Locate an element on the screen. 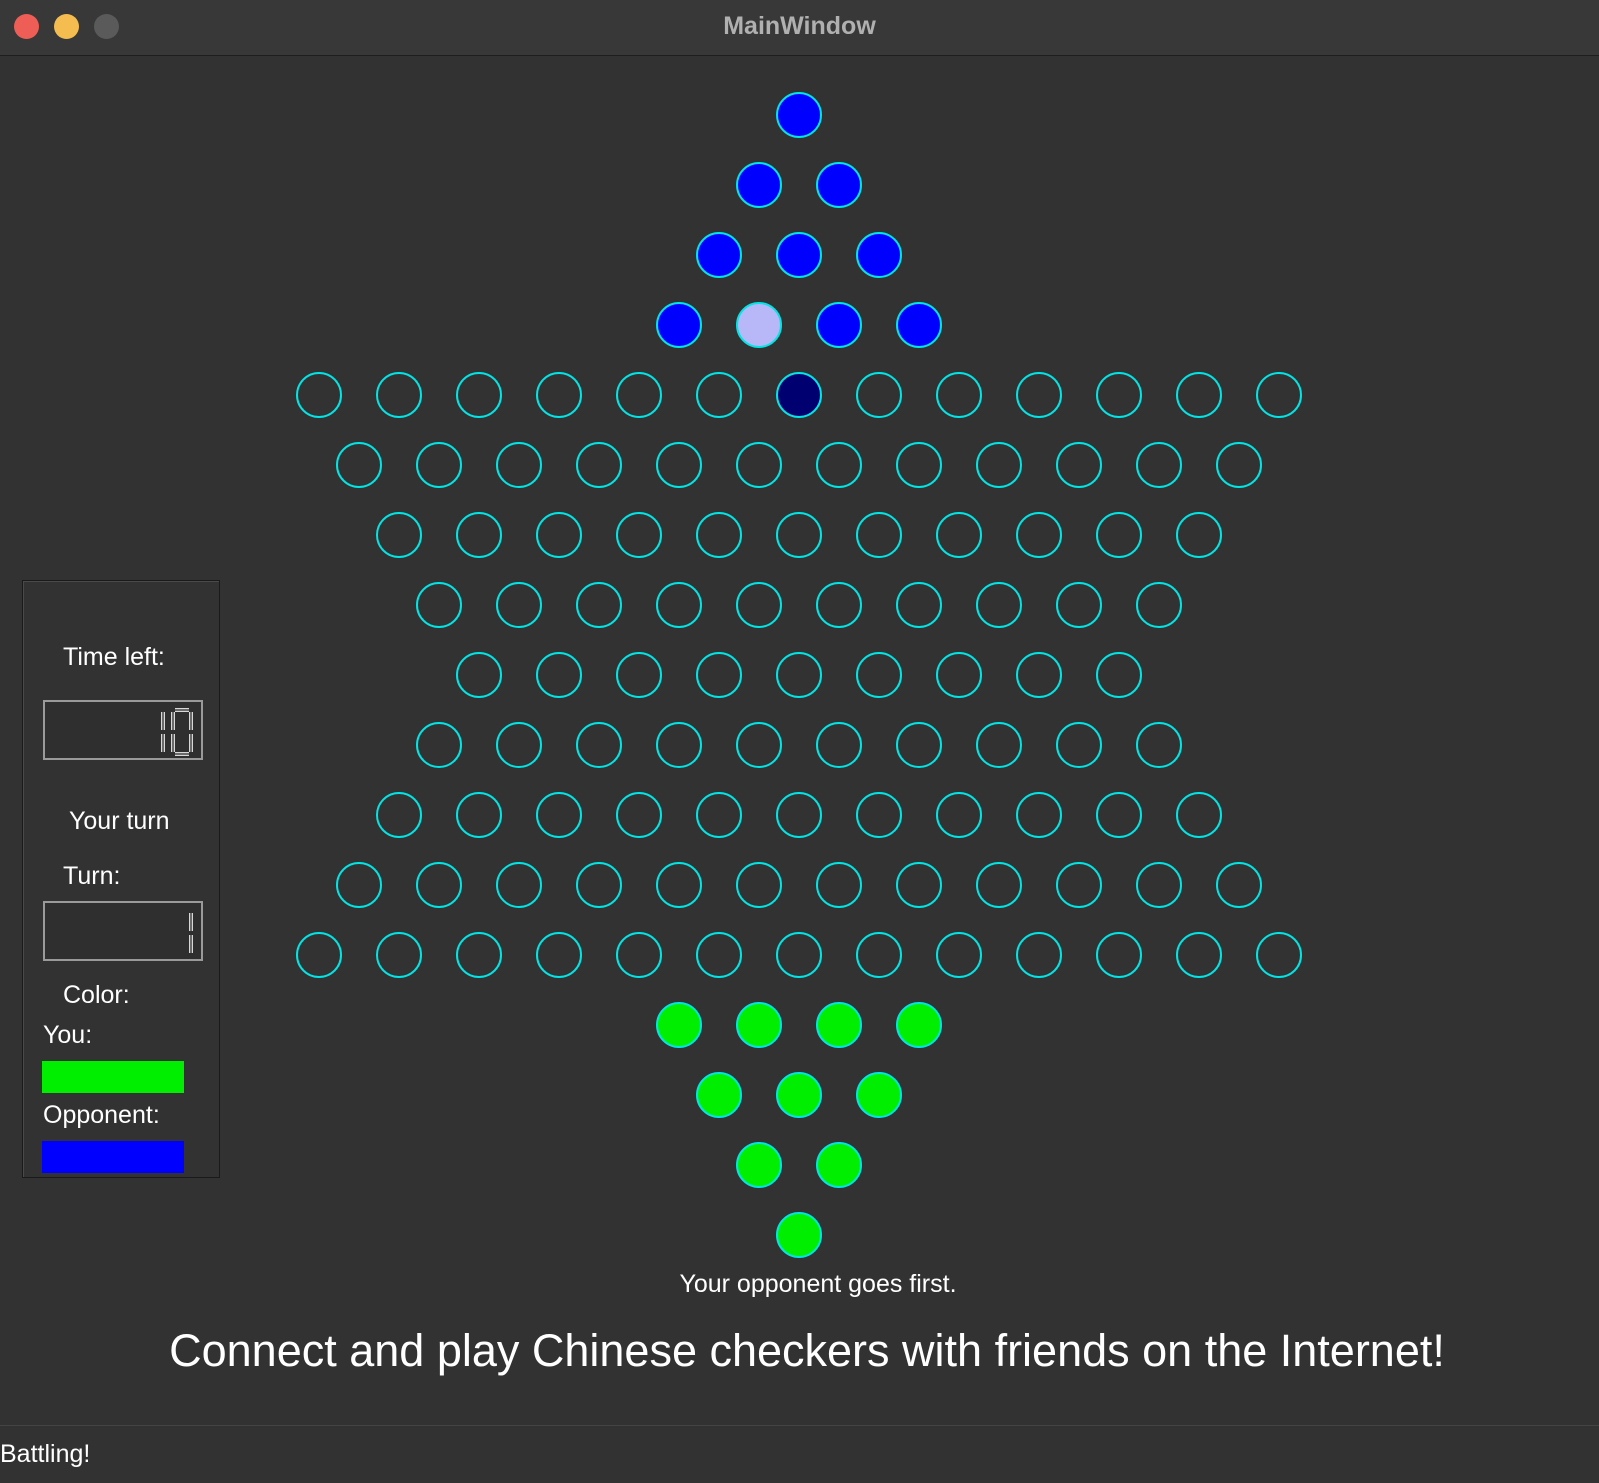 The height and width of the screenshot is (1483, 1599). selected-piece is located at coordinates (759, 325).